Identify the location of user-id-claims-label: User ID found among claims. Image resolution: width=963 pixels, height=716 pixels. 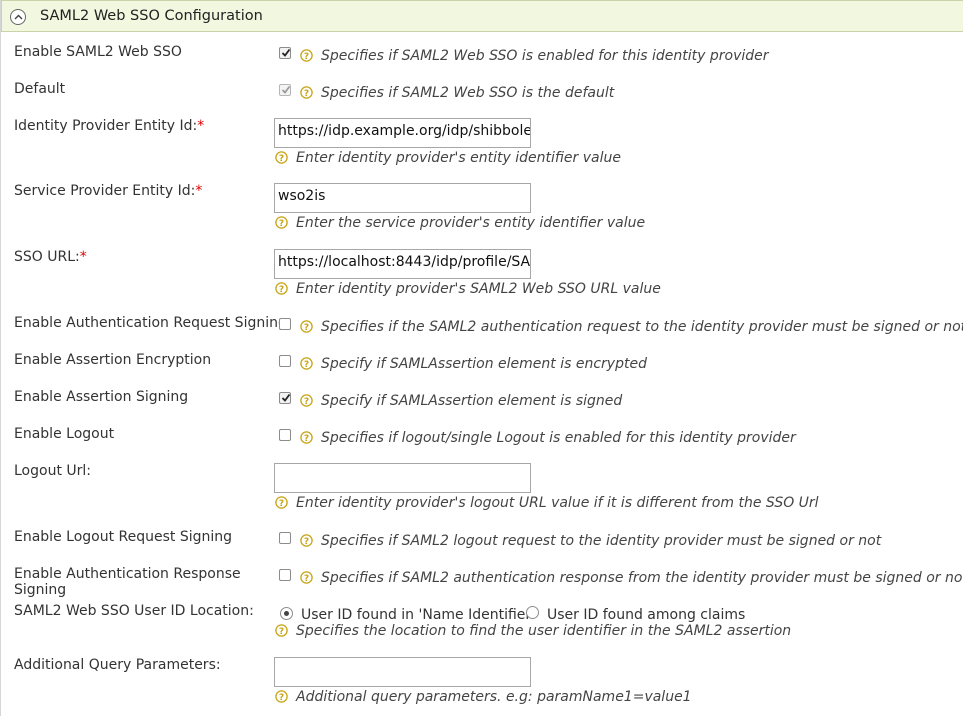
(646, 615).